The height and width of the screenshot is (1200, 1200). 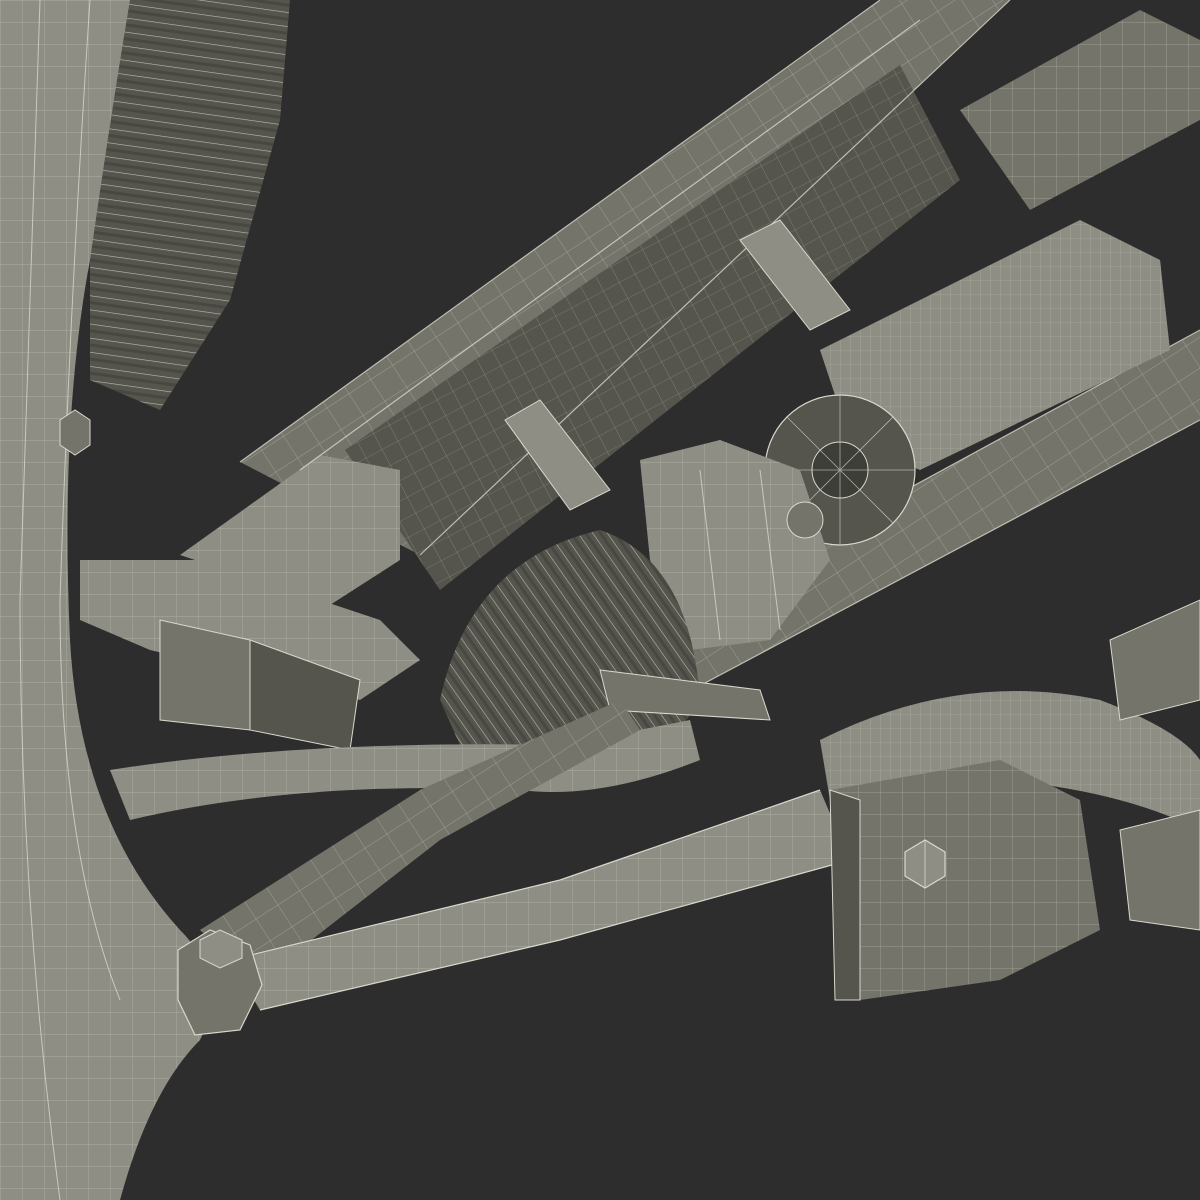 I want to click on bump-stop-bellows, so click(x=190, y=205).